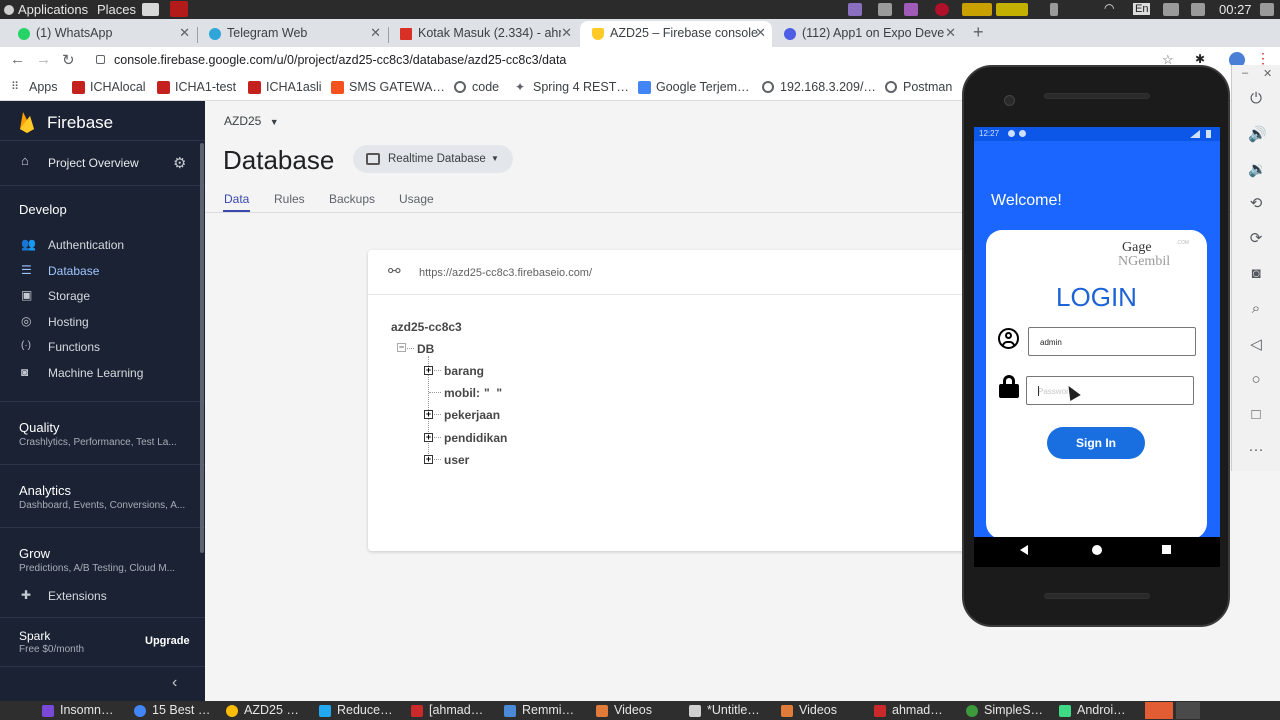 The height and width of the screenshot is (720, 1280). I want to click on password-input: Password, so click(1110, 390).